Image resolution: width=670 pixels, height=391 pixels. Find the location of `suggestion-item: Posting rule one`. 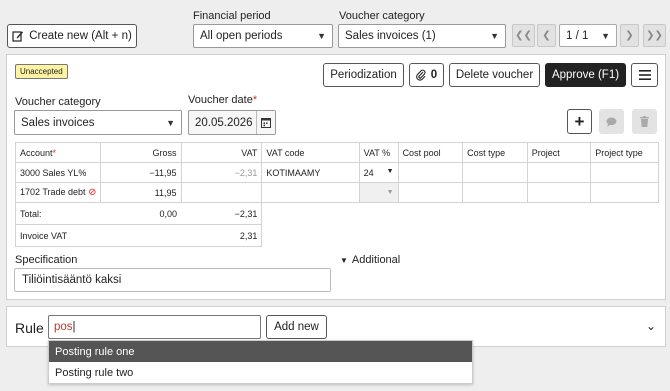

suggestion-item: Posting rule one is located at coordinates (260, 351).